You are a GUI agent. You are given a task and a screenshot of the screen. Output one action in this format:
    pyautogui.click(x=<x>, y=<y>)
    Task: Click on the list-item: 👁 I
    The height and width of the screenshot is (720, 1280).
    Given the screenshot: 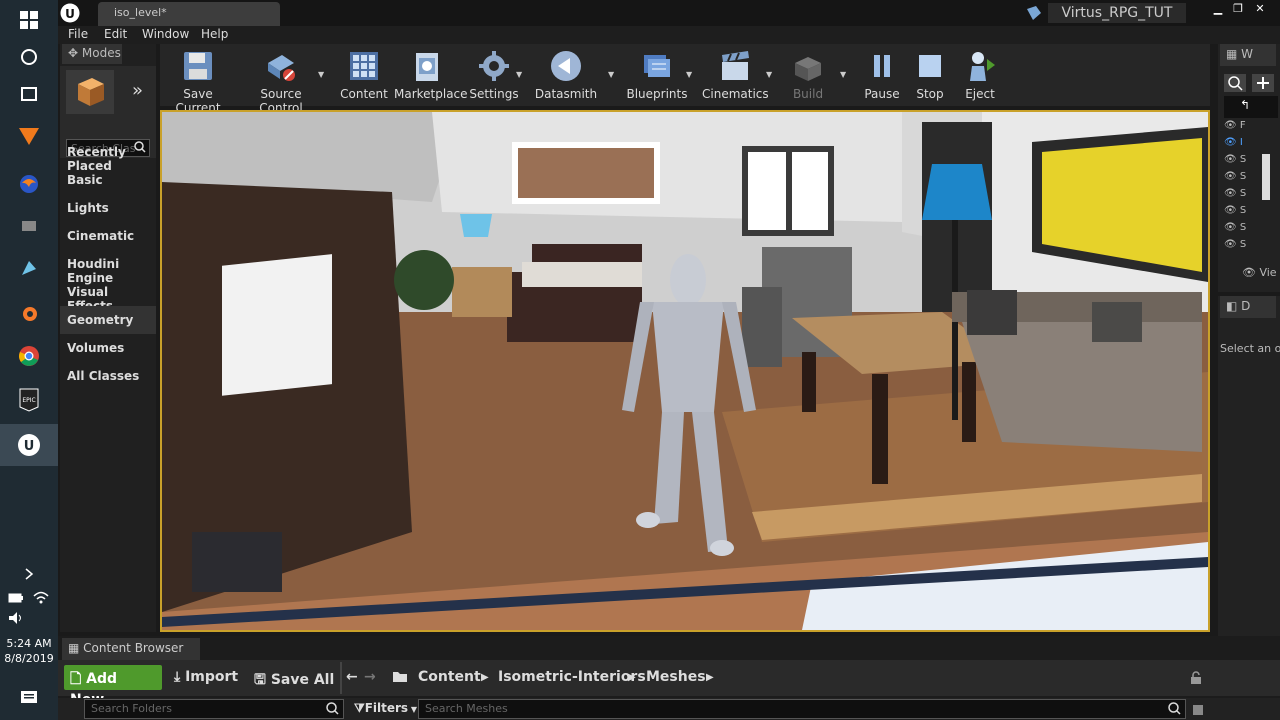 What is the action you would take?
    pyautogui.click(x=1233, y=142)
    